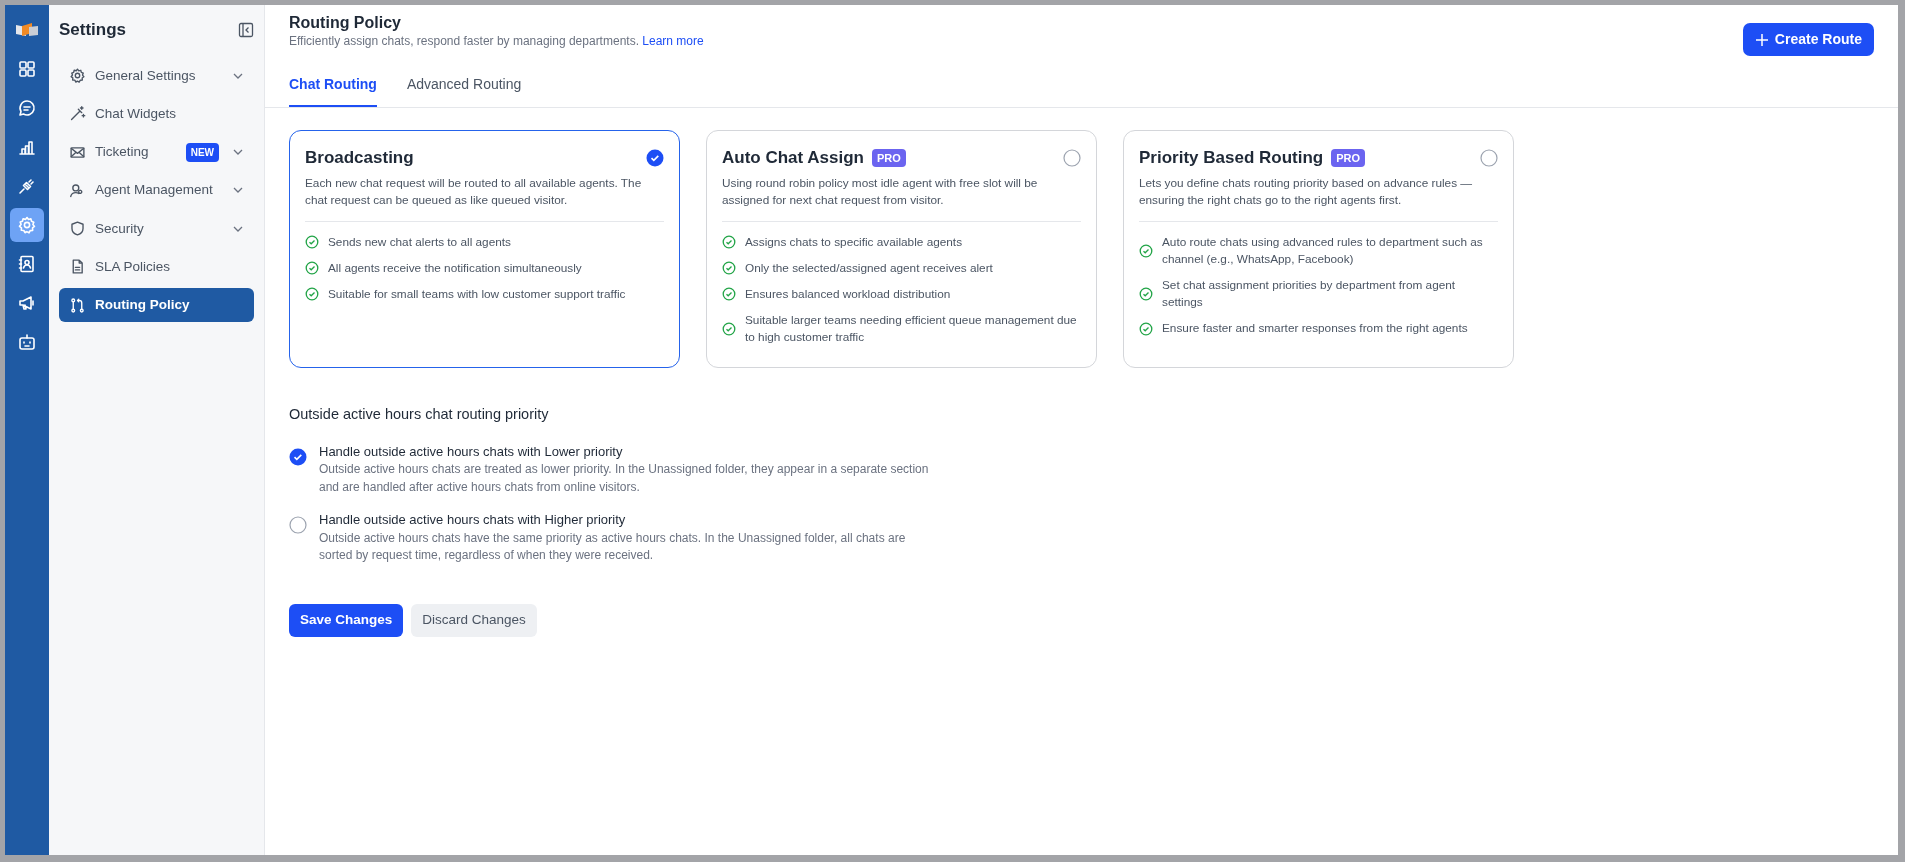 The image size is (1905, 862). Describe the element at coordinates (613, 546) in the screenshot. I see `option-description: Outside active hours chats have the same priority as active hours chats. In the Unassigned folder, all chats are sorted by request time, regardless of when they were received.` at that location.